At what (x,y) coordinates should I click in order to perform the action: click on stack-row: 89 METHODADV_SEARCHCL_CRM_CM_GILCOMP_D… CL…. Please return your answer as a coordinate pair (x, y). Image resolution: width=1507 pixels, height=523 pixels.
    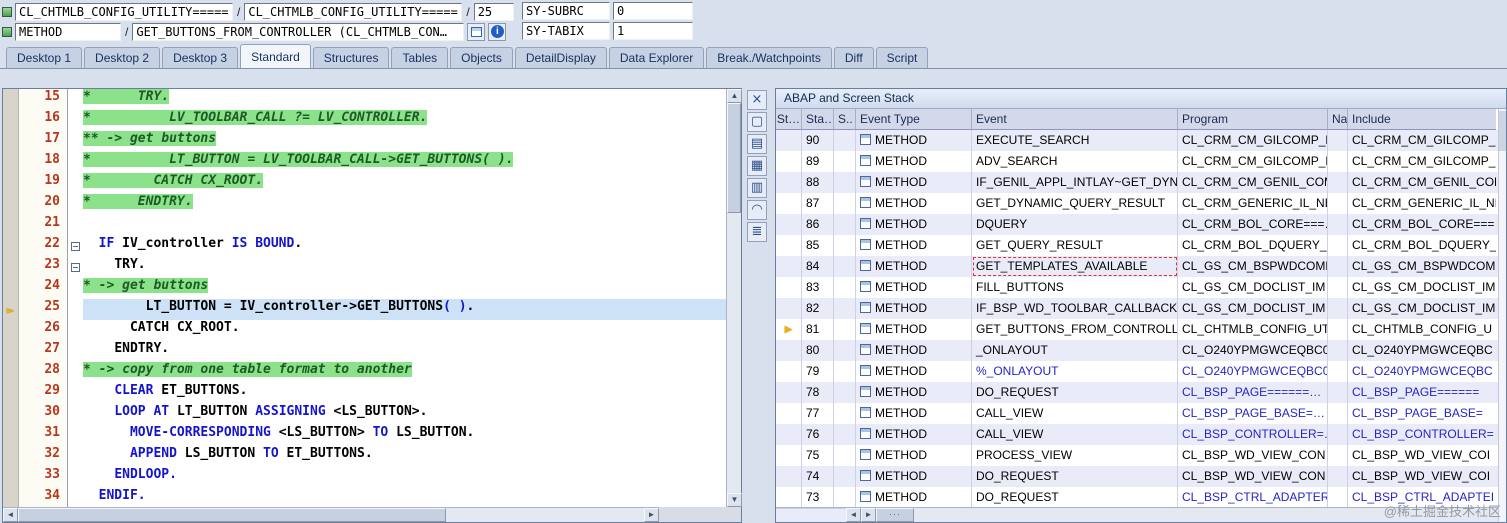
    Looking at the image, I should click on (1137, 161).